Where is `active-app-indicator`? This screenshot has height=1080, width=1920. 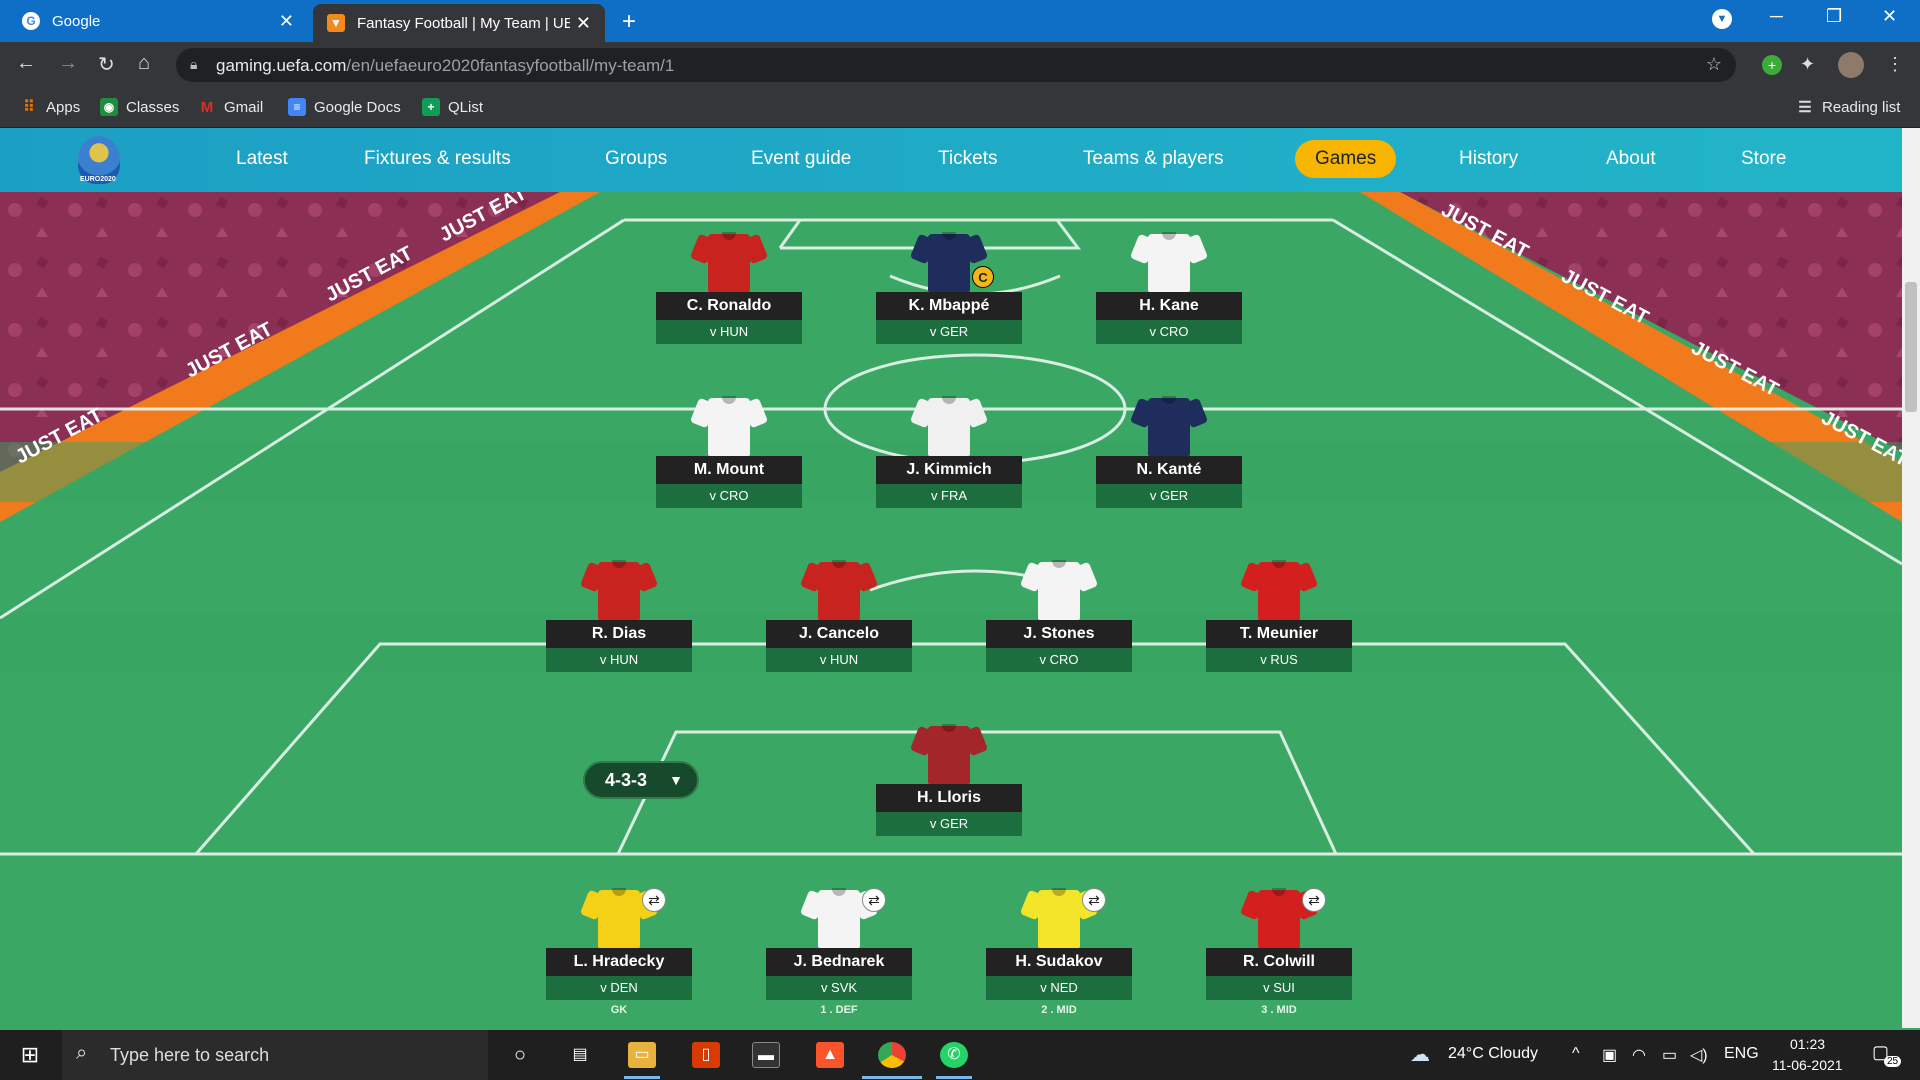 active-app-indicator is located at coordinates (954, 1077).